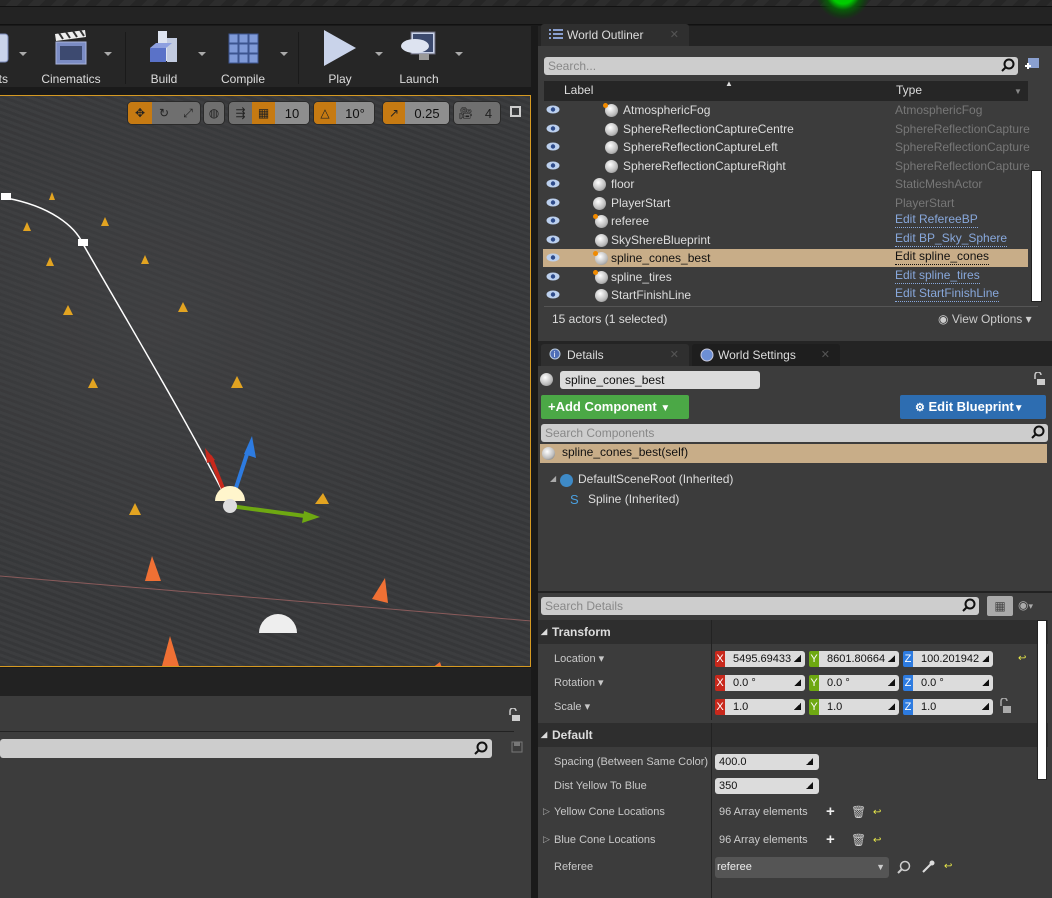  I want to click on actor-name-field: spline_cones_best, so click(660, 380).